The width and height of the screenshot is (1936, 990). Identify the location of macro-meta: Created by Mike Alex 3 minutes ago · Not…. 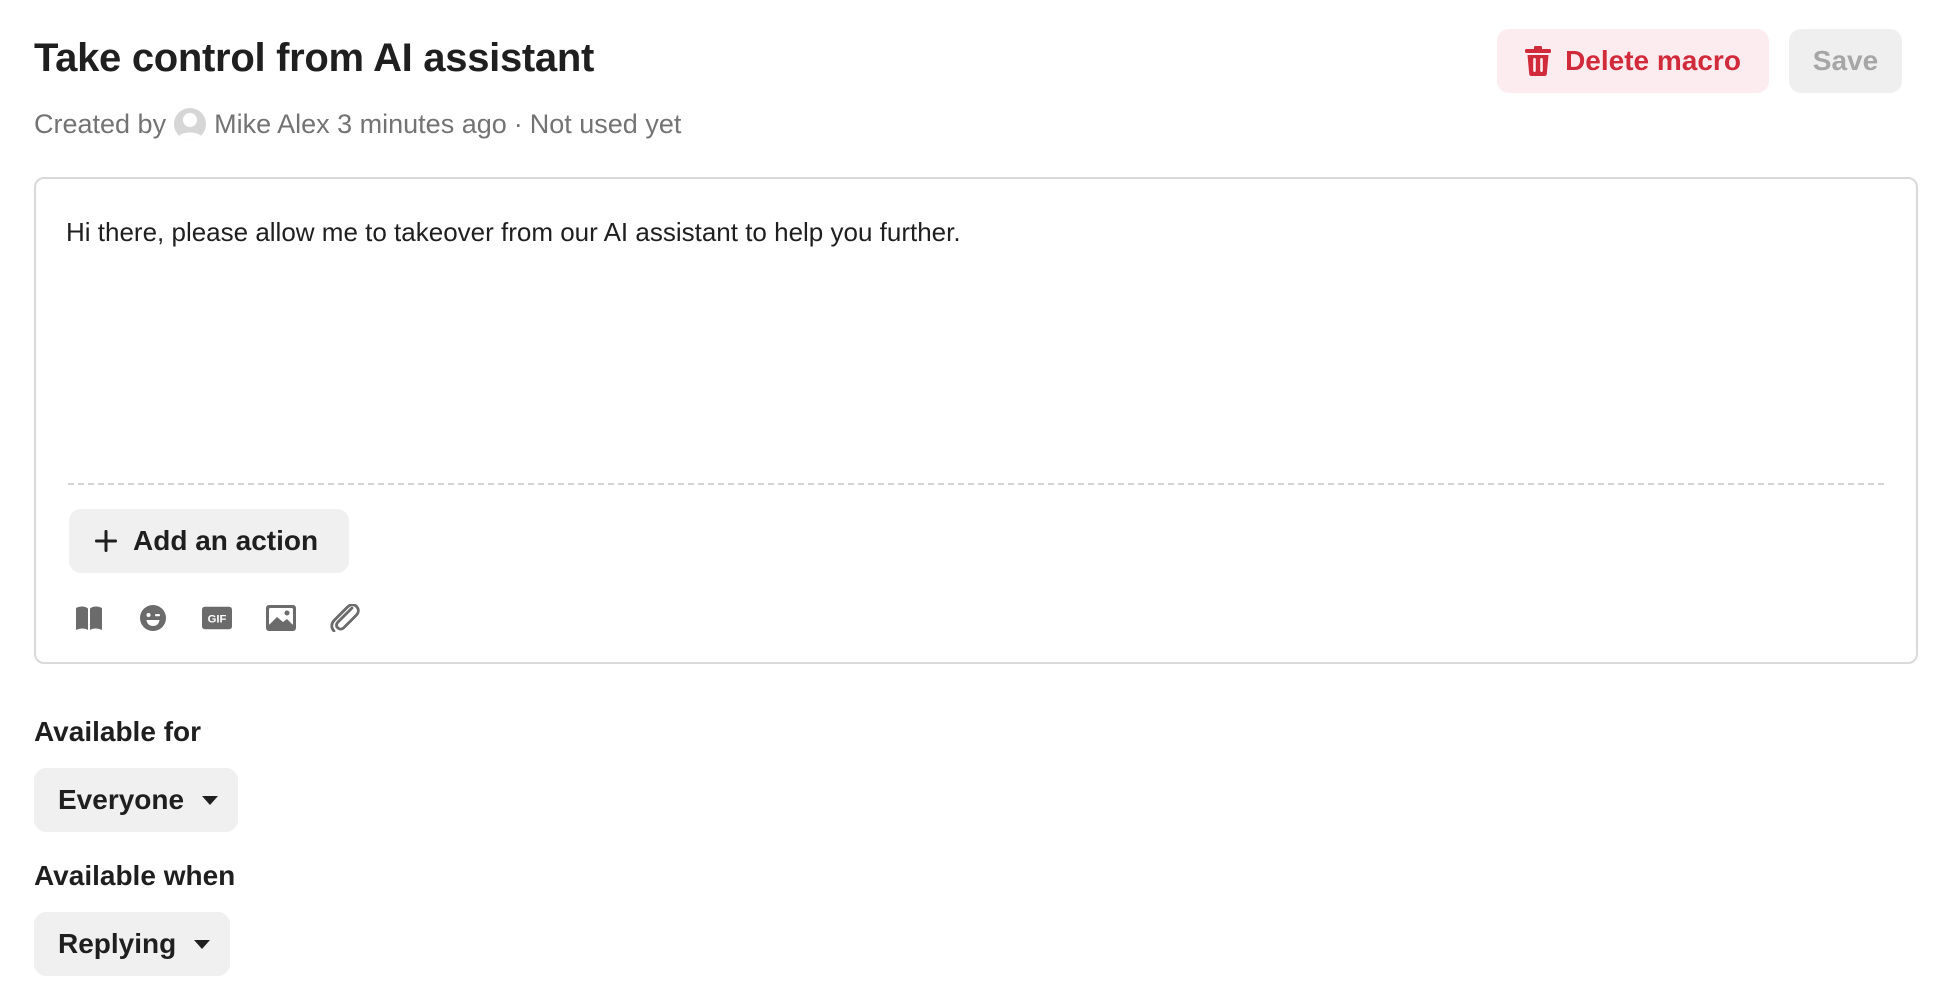
(357, 124).